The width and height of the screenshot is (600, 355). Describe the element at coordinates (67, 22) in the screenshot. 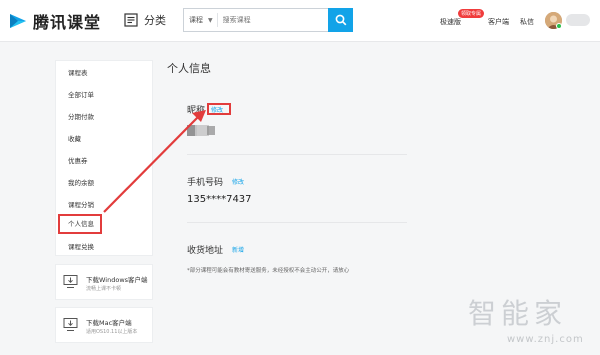

I see `logo-text: 腾讯课堂` at that location.